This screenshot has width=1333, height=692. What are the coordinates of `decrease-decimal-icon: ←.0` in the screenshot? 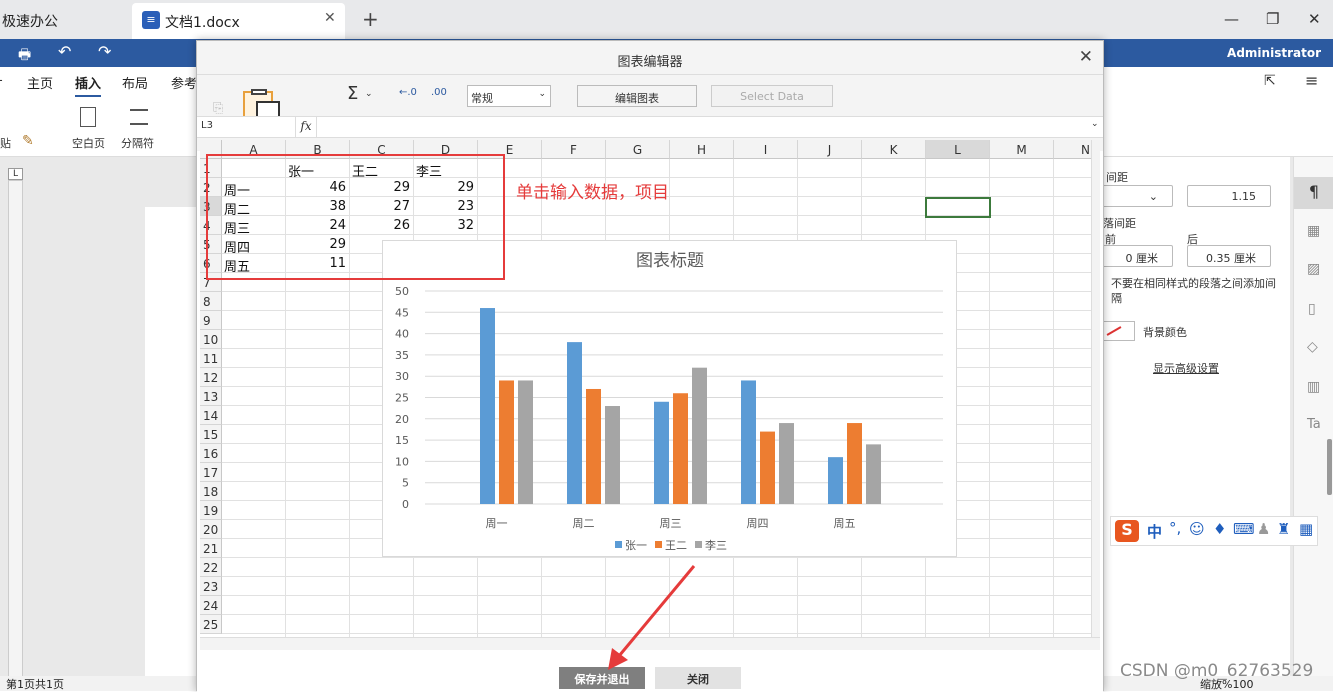 It's located at (408, 92).